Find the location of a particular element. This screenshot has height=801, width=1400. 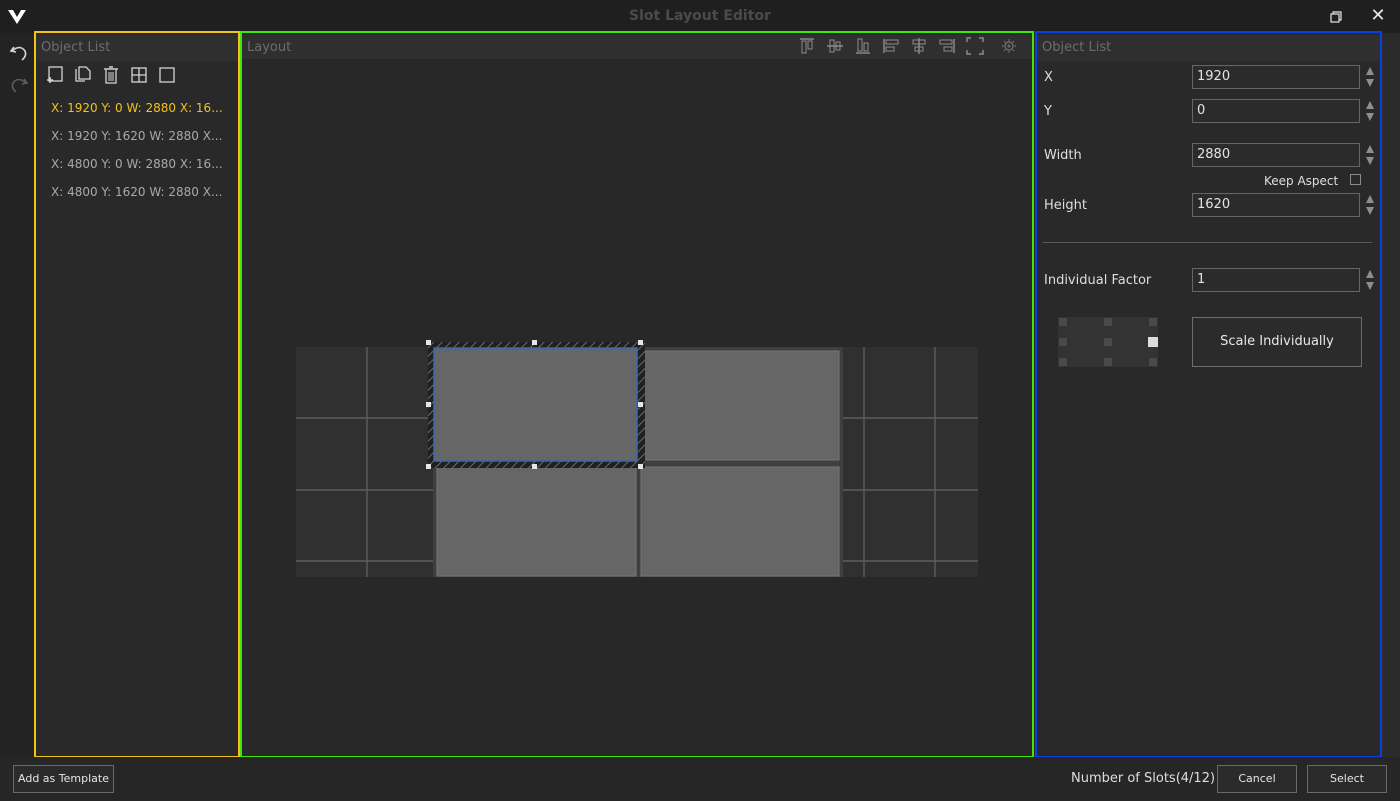

align-right-icon is located at coordinates (947, 46).